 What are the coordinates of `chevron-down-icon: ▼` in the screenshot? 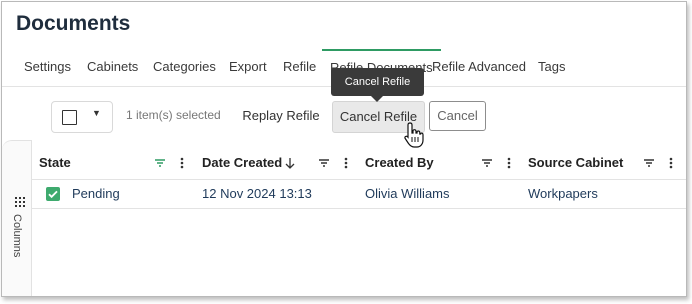 It's located at (96, 113).